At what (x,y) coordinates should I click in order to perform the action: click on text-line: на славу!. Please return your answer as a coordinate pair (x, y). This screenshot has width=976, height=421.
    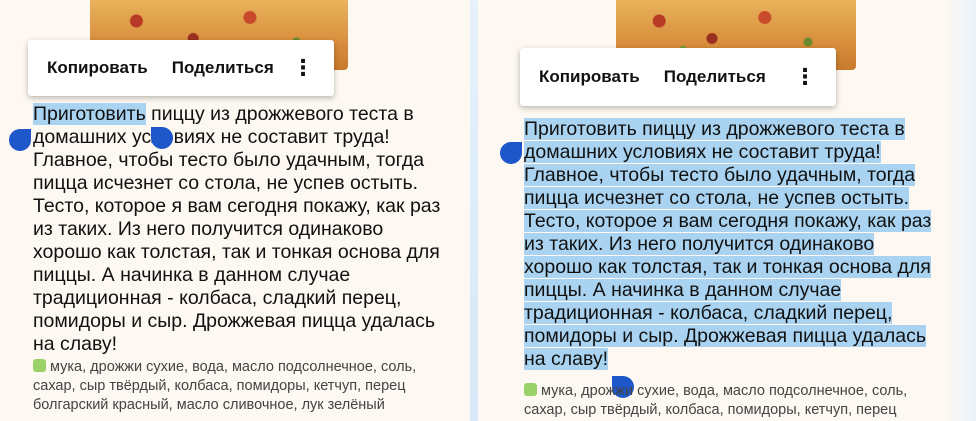
    Looking at the image, I should click on (75, 344).